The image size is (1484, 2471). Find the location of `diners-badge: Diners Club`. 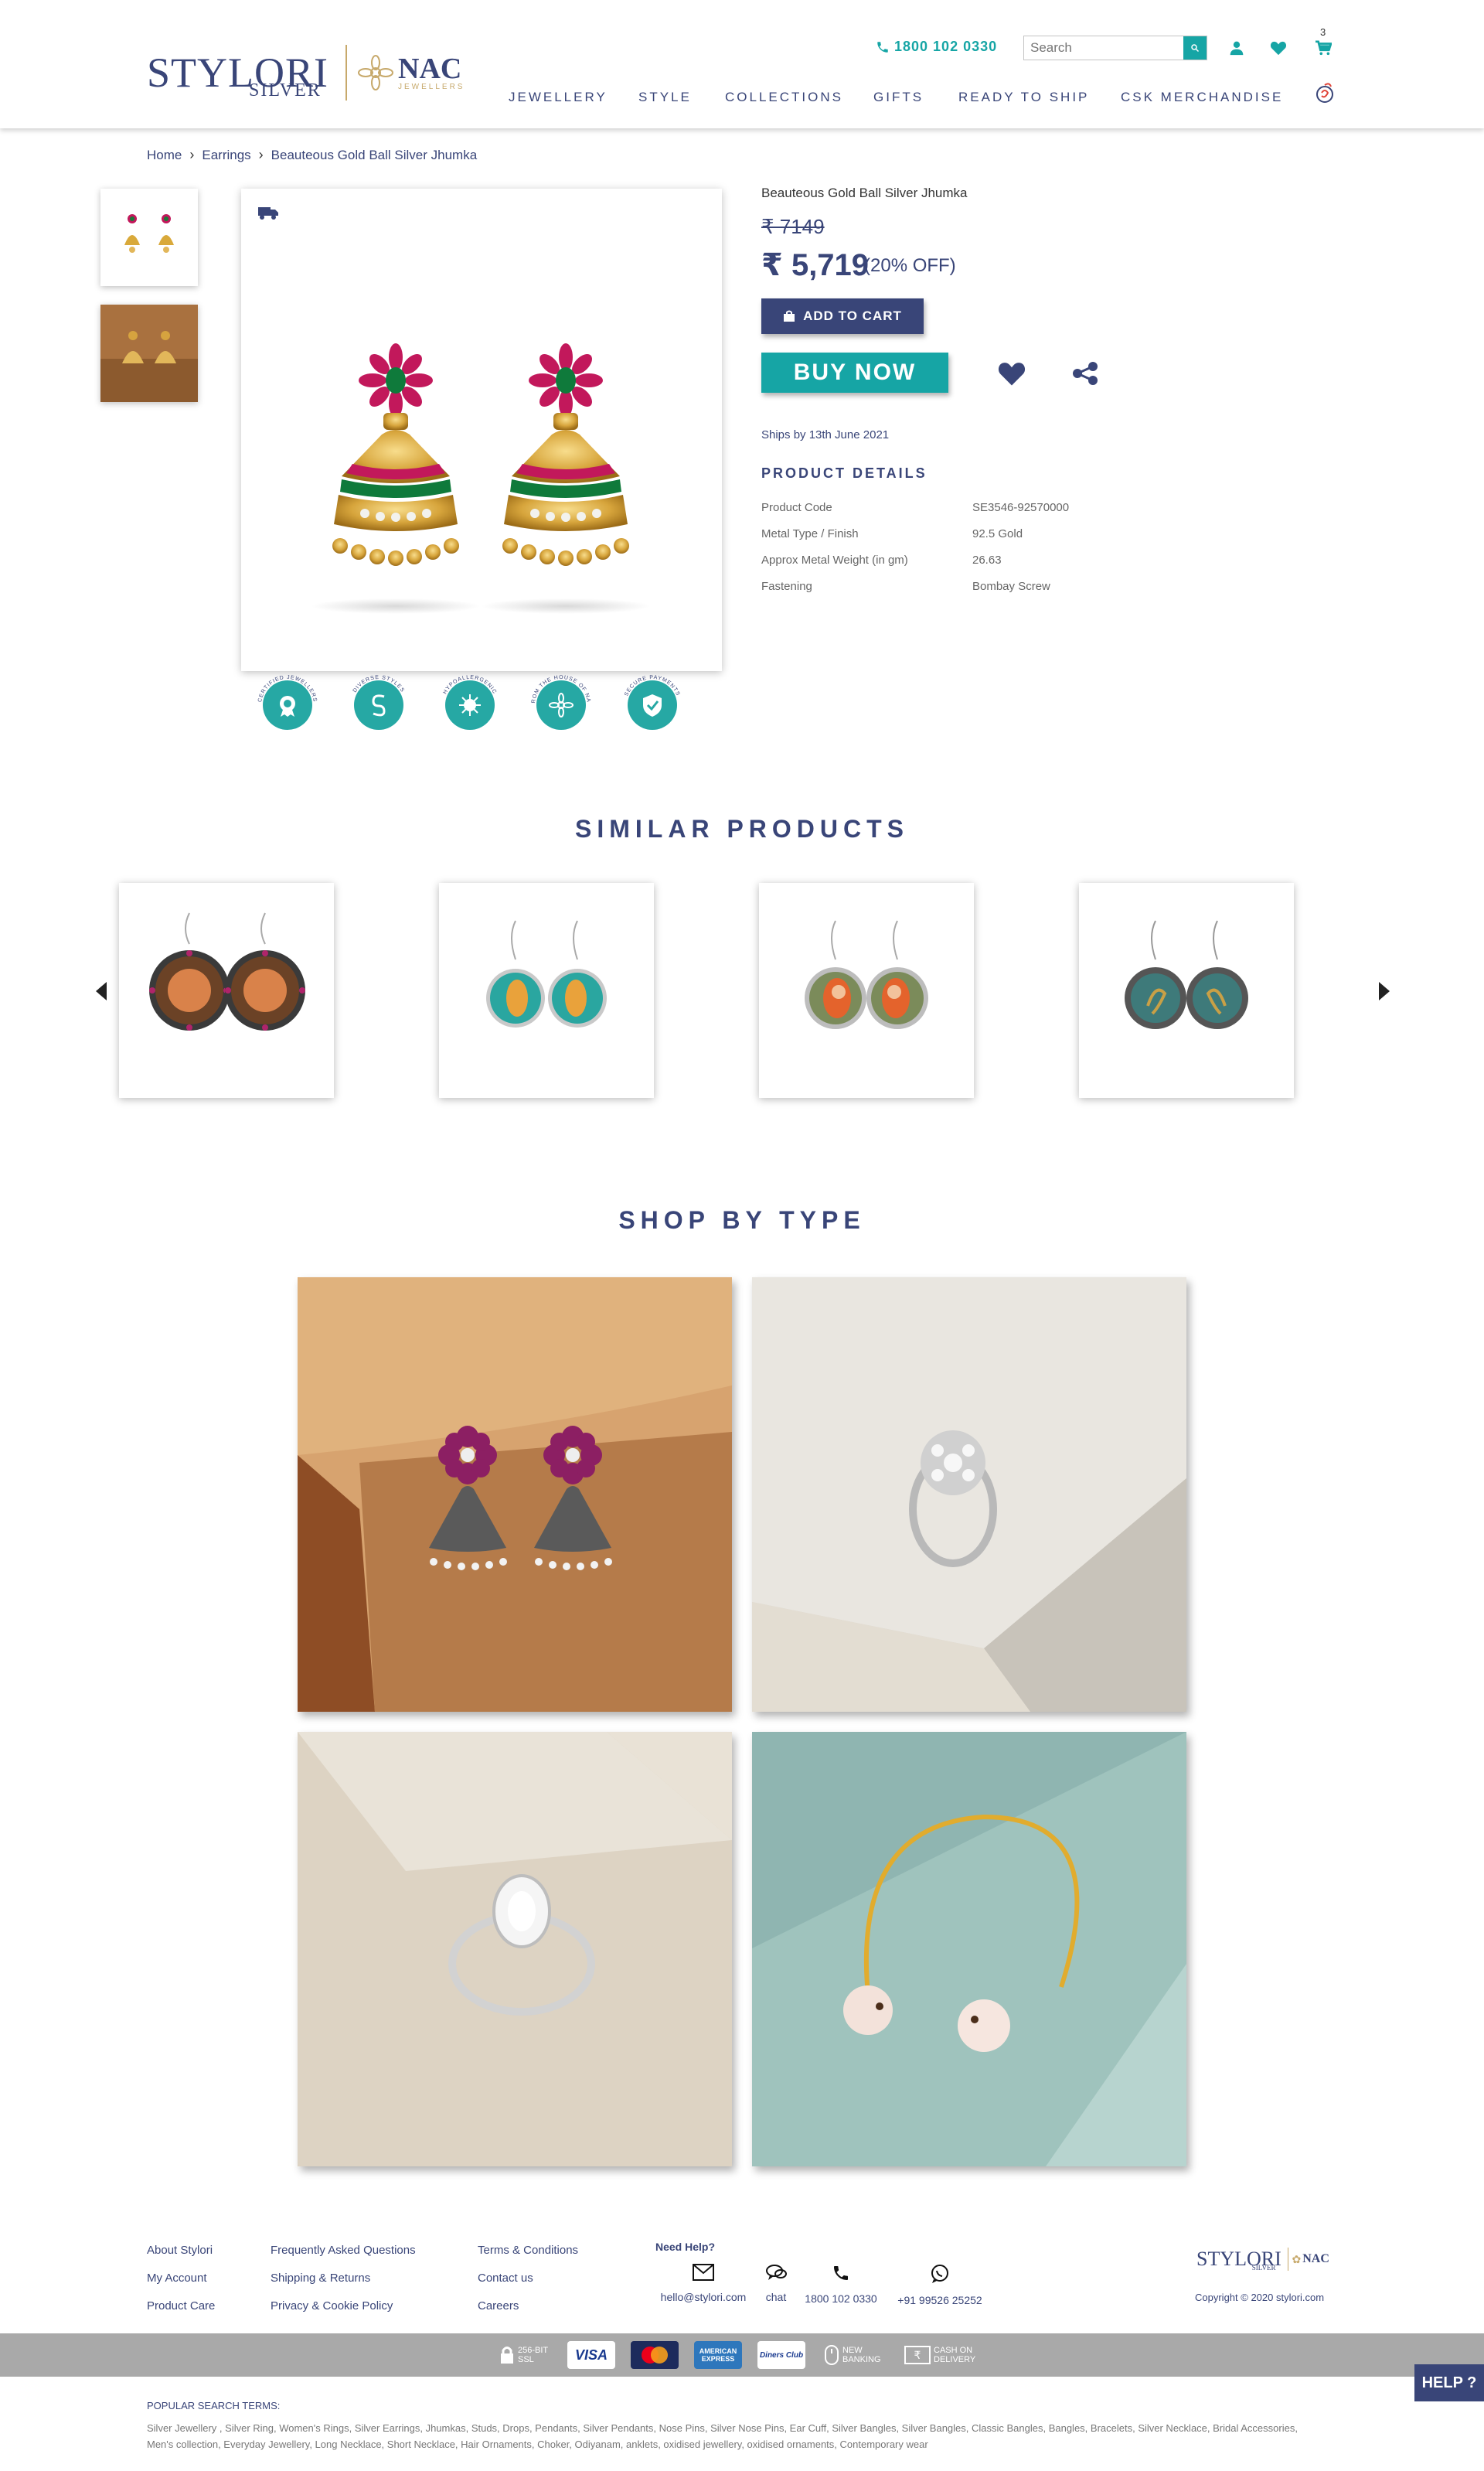

diners-badge: Diners Club is located at coordinates (781, 2355).